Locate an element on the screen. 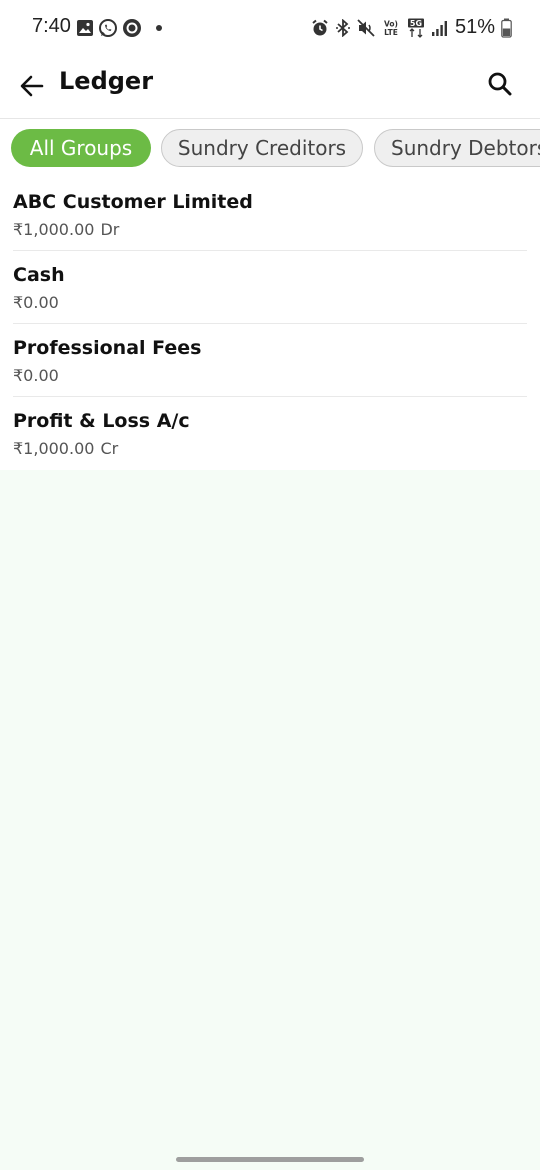  ledger-item: ABC Customer Limited ₹1,000.00 Dr is located at coordinates (270, 214).